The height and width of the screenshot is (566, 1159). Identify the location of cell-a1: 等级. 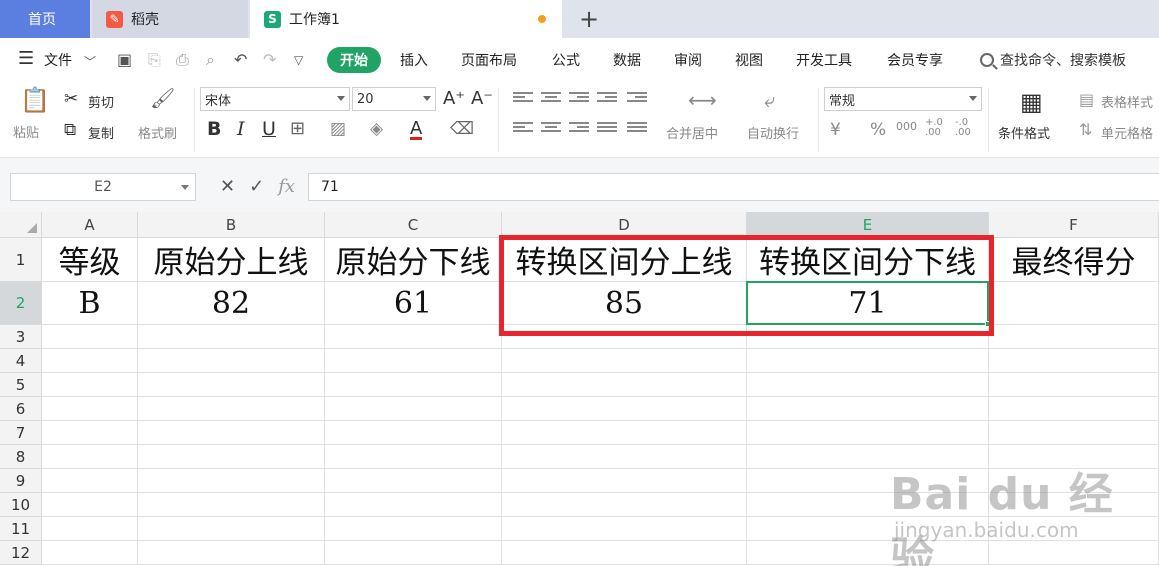
(90, 260).